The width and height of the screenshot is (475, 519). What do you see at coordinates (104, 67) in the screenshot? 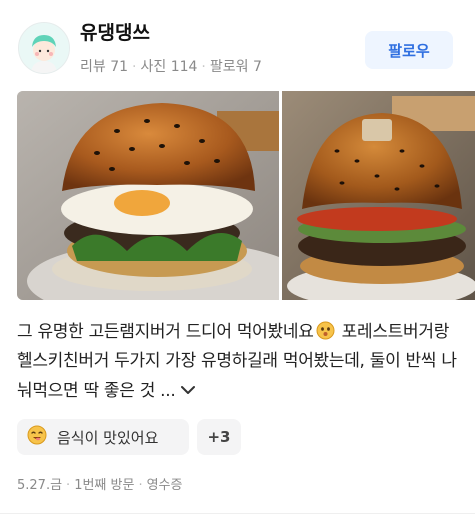
I see `review-count: 리뷰 71` at bounding box center [104, 67].